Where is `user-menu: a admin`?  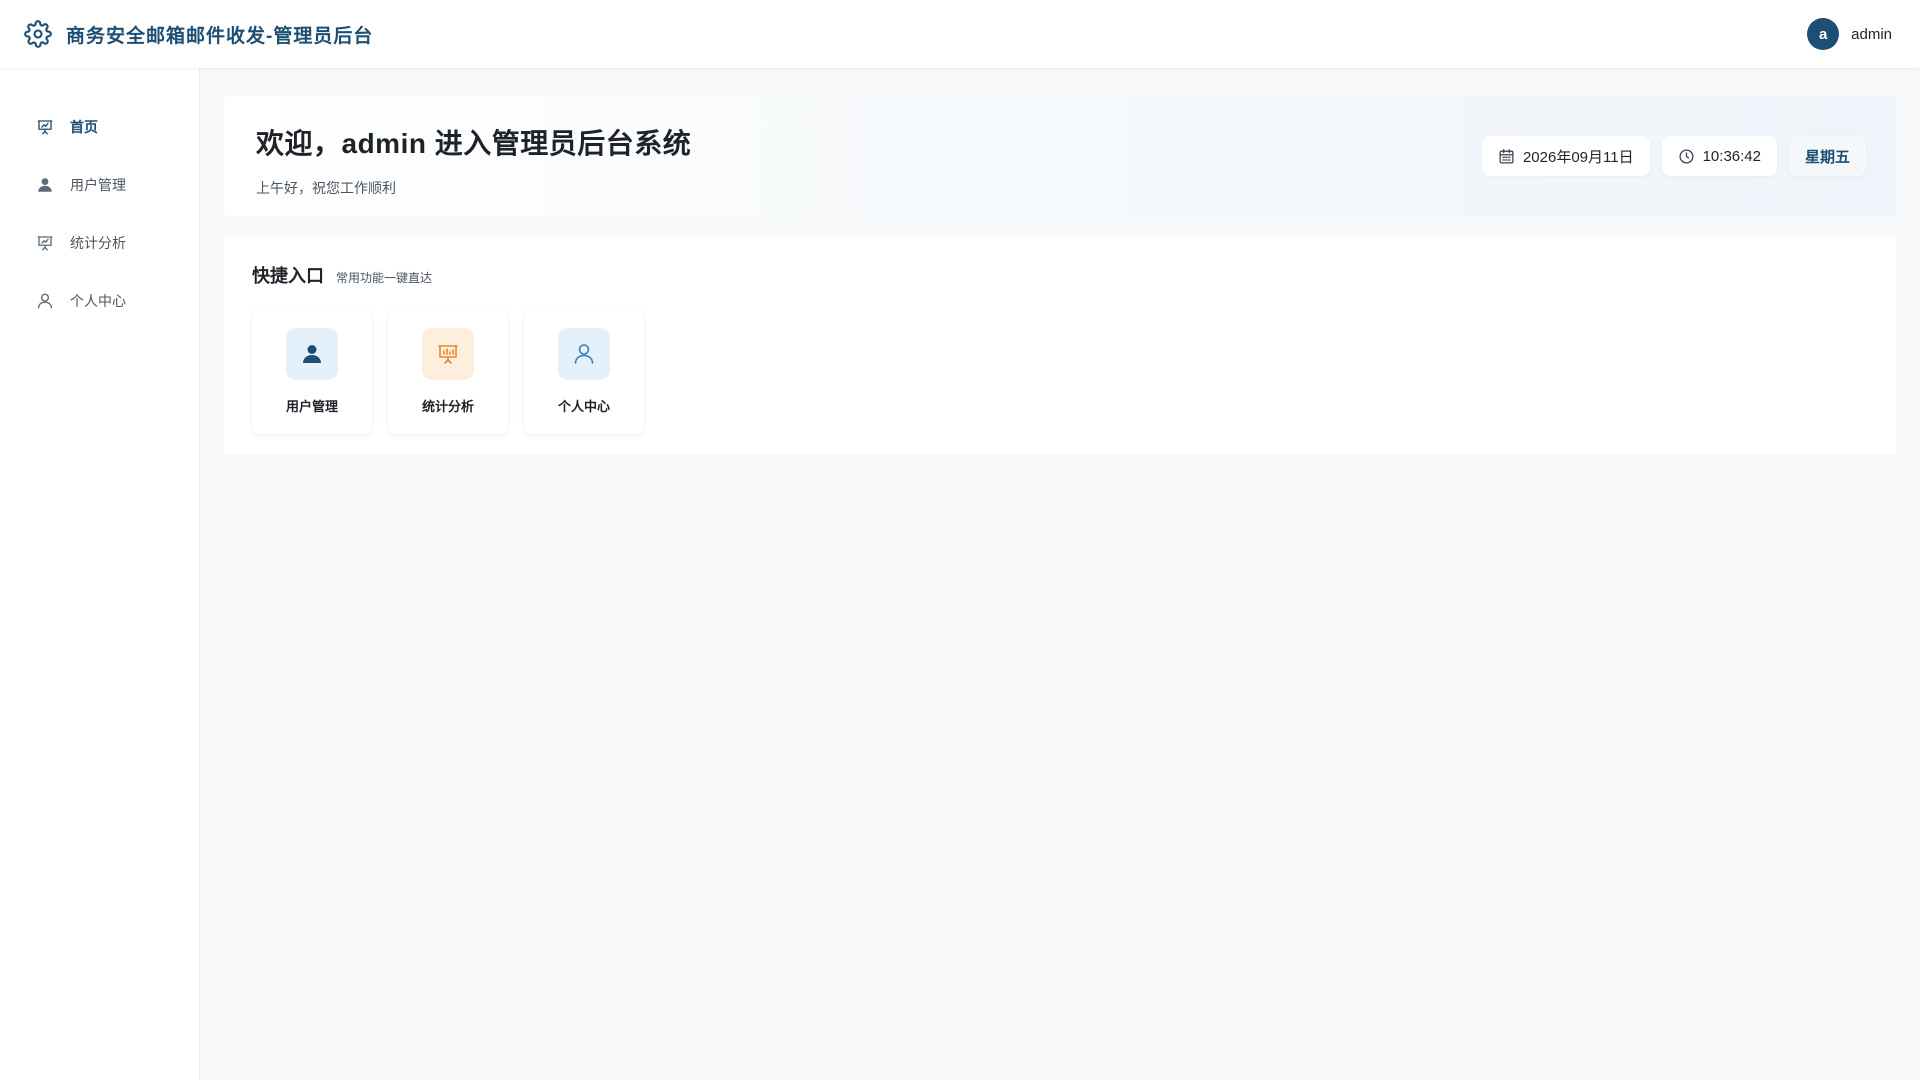
user-menu: a admin is located at coordinates (1849, 34).